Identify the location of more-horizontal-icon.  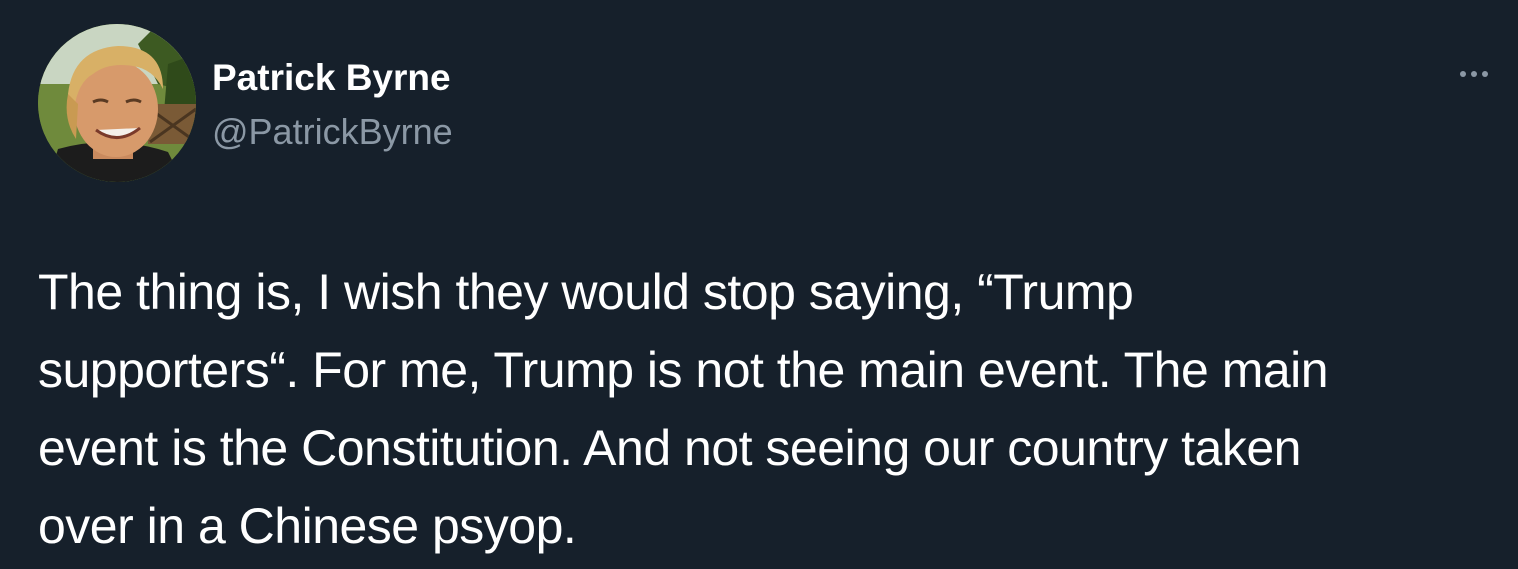
(1474, 74).